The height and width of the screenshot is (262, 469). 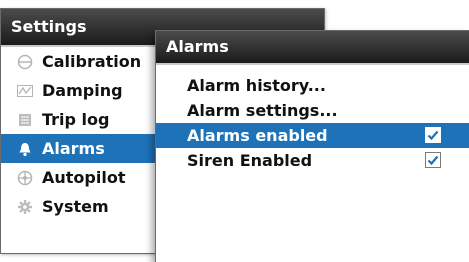 I want to click on settings-item-label: Calibration, so click(x=92, y=61).